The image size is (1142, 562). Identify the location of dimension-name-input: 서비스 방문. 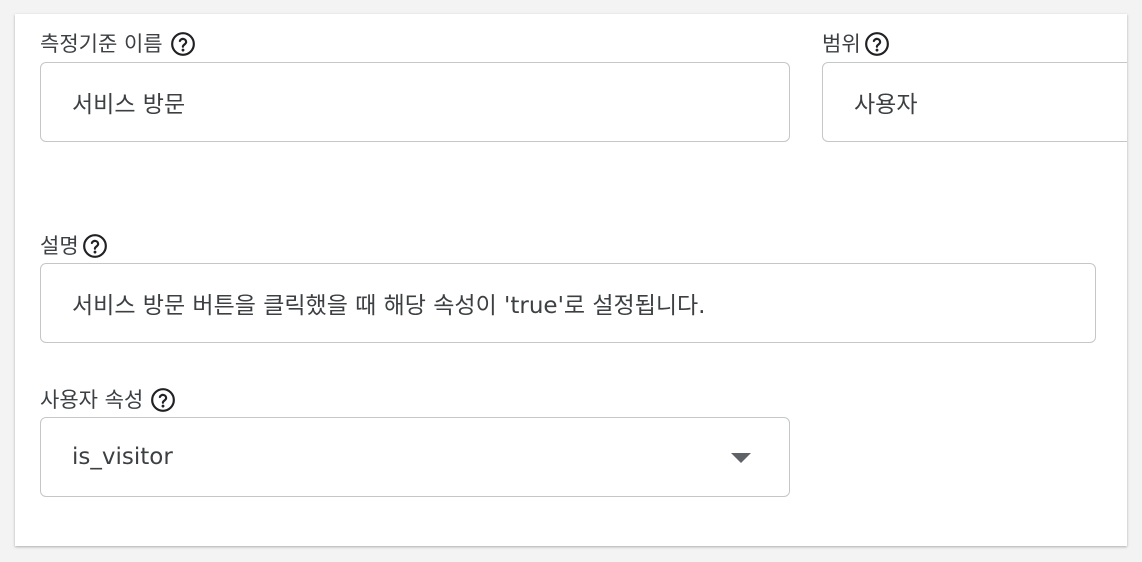
(415, 102).